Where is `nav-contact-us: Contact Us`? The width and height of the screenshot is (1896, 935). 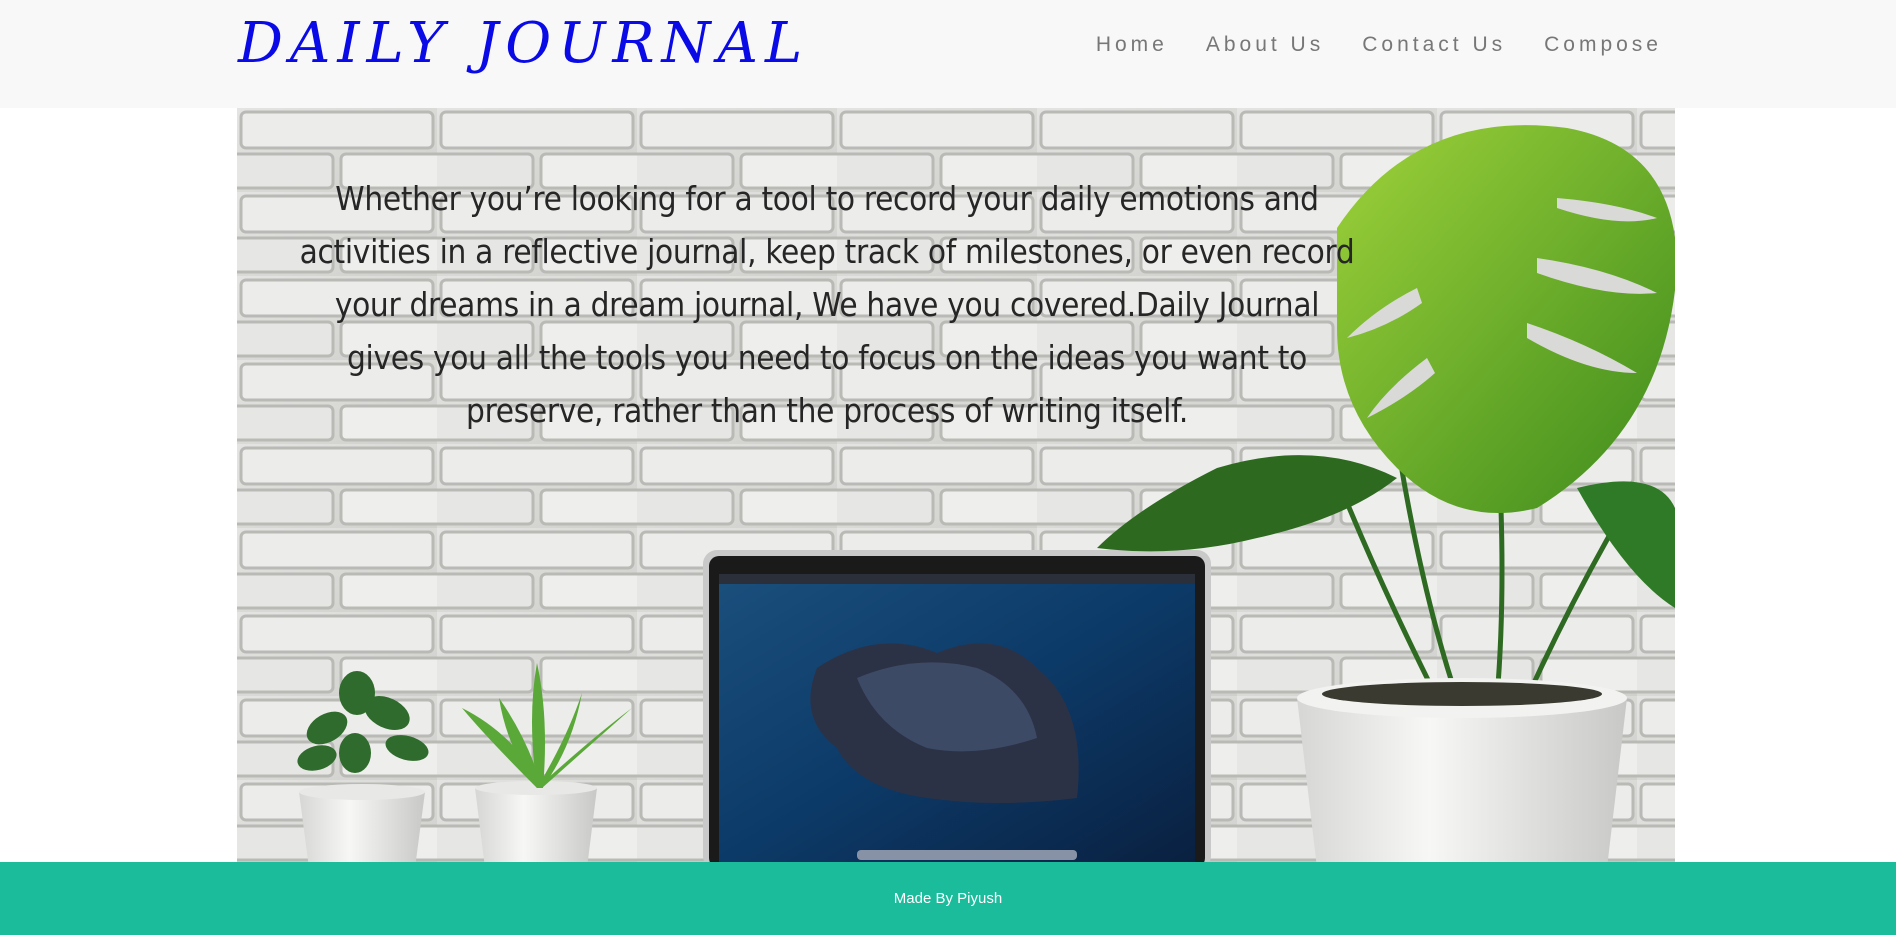
nav-contact-us: Contact Us is located at coordinates (1434, 45).